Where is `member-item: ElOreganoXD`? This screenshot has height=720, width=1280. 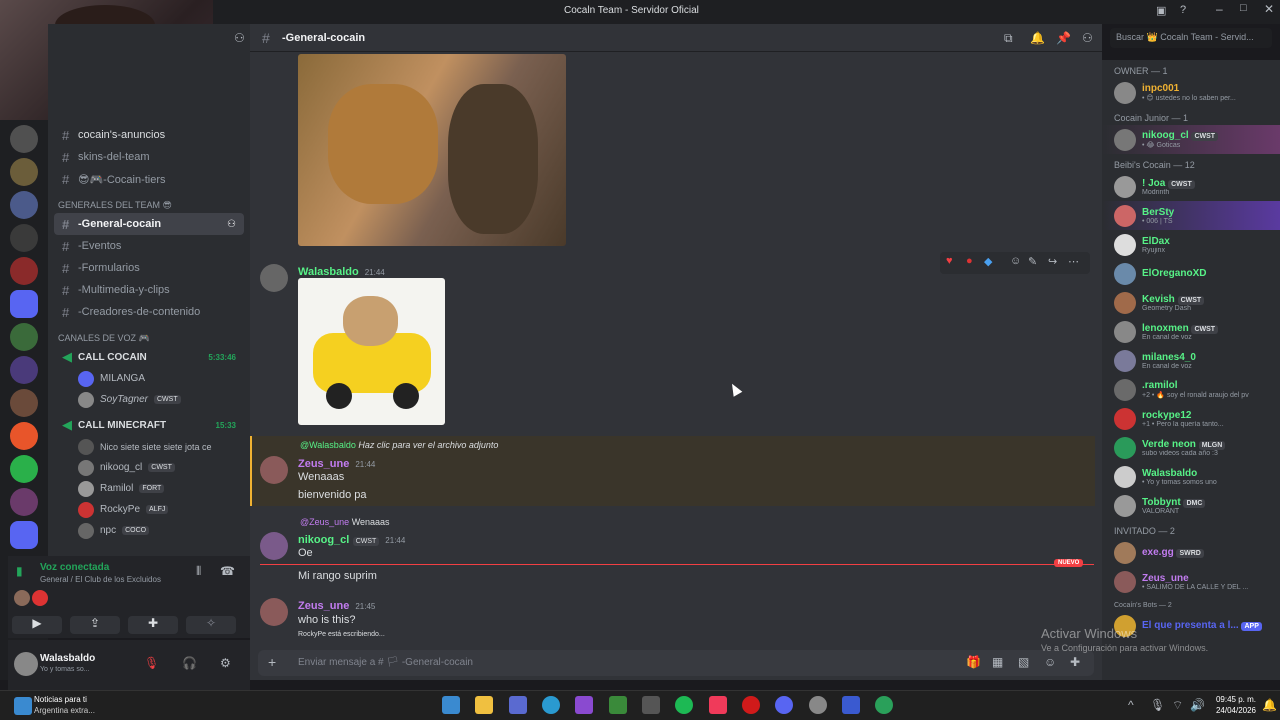
member-item: ElOreganoXD is located at coordinates (1191, 273).